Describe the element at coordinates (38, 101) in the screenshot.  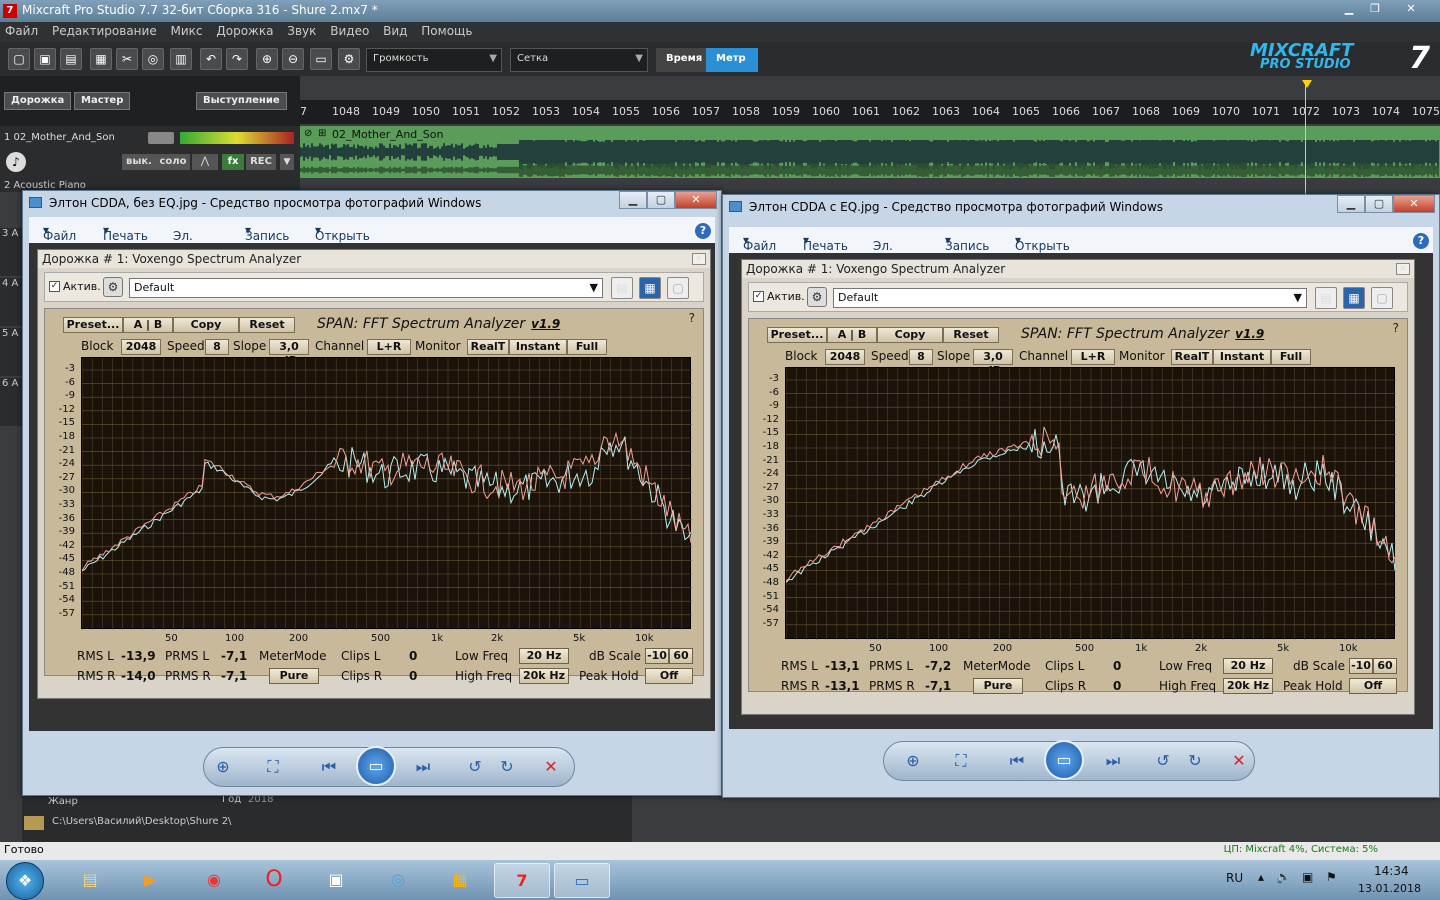
I see `tracks-button: Дорожка` at that location.